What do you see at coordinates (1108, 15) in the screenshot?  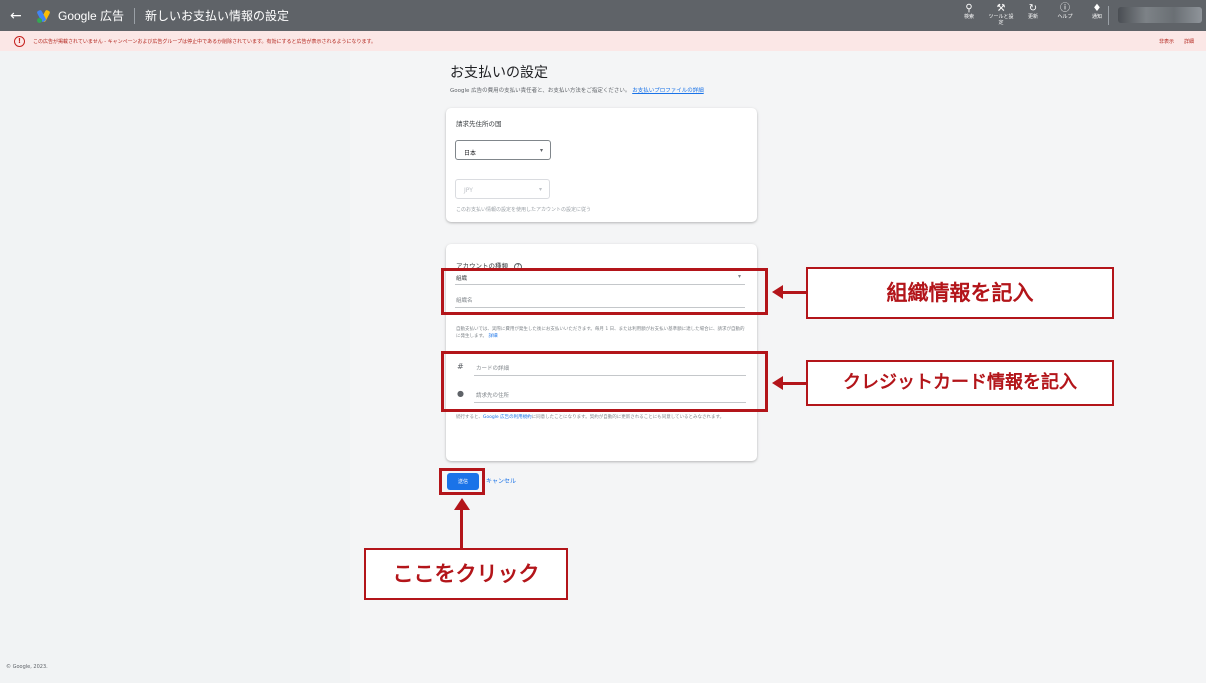 I see `account-divider` at bounding box center [1108, 15].